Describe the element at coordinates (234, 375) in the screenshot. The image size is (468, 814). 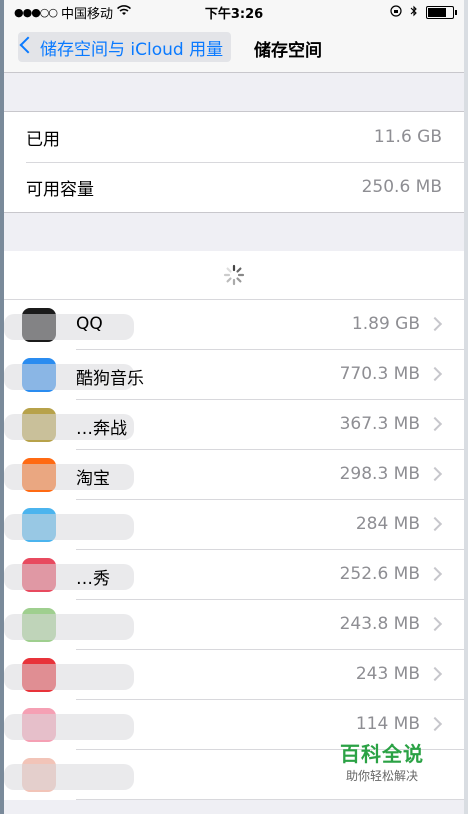
I see `app-row: 酷狗音乐 770.3 MB` at that location.